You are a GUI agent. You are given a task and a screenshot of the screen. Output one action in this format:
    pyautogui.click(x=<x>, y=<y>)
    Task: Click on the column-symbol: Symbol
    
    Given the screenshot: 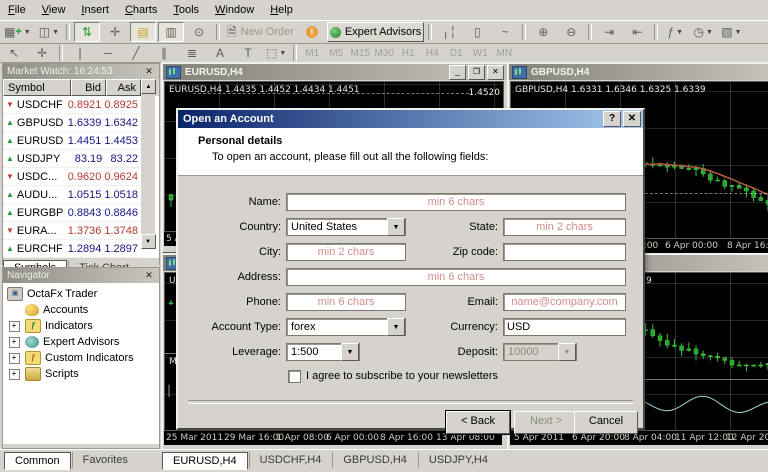 What is the action you would take?
    pyautogui.click(x=37, y=87)
    